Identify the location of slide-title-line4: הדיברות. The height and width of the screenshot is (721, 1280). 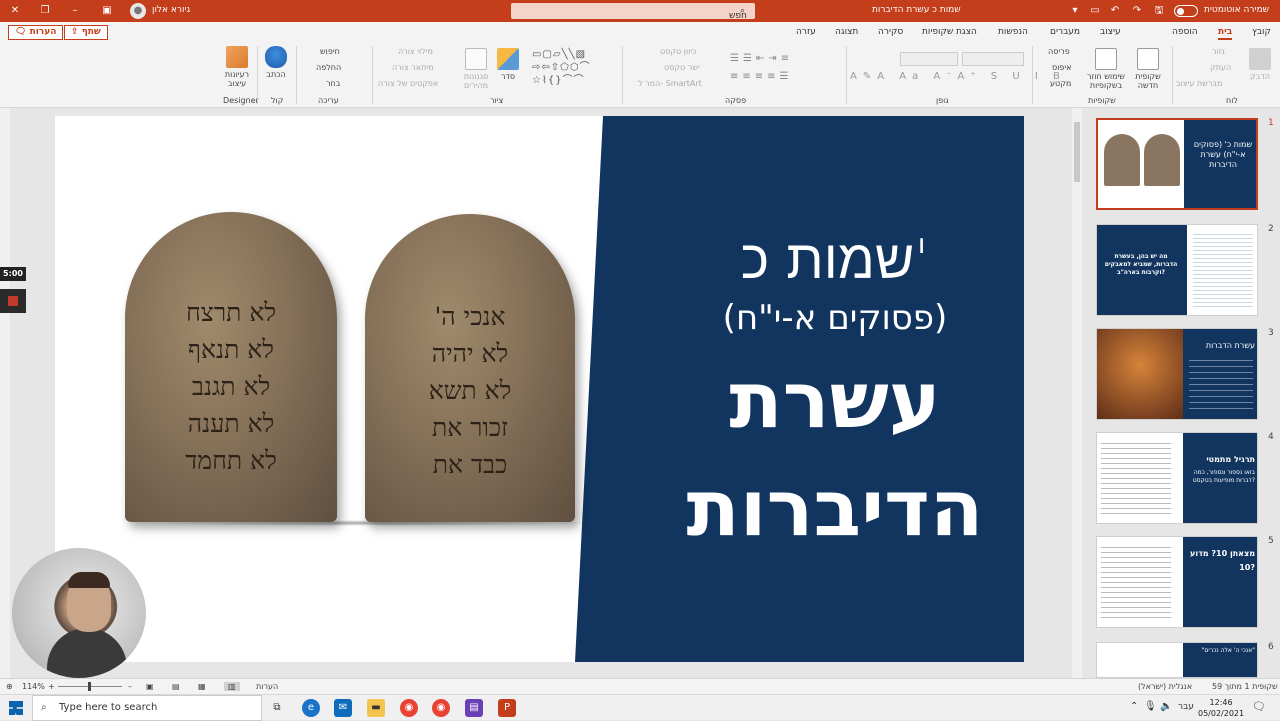
(829, 509).